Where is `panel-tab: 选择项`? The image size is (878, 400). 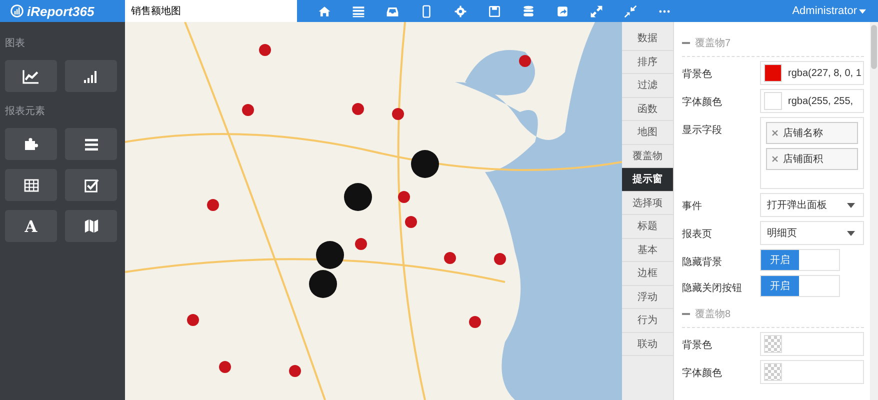 panel-tab: 选择项 is located at coordinates (647, 203).